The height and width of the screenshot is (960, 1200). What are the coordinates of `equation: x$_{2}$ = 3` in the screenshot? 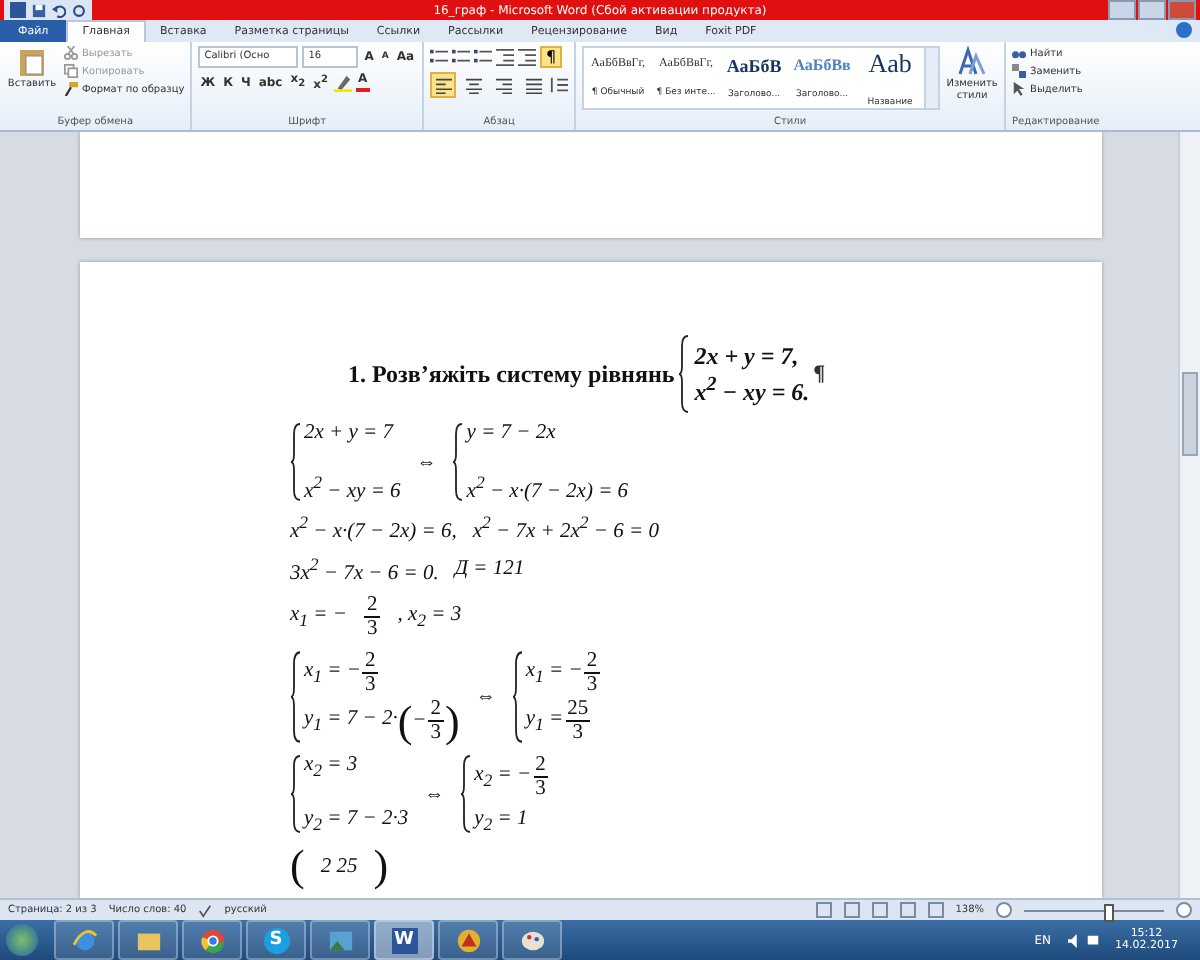 It's located at (331, 767).